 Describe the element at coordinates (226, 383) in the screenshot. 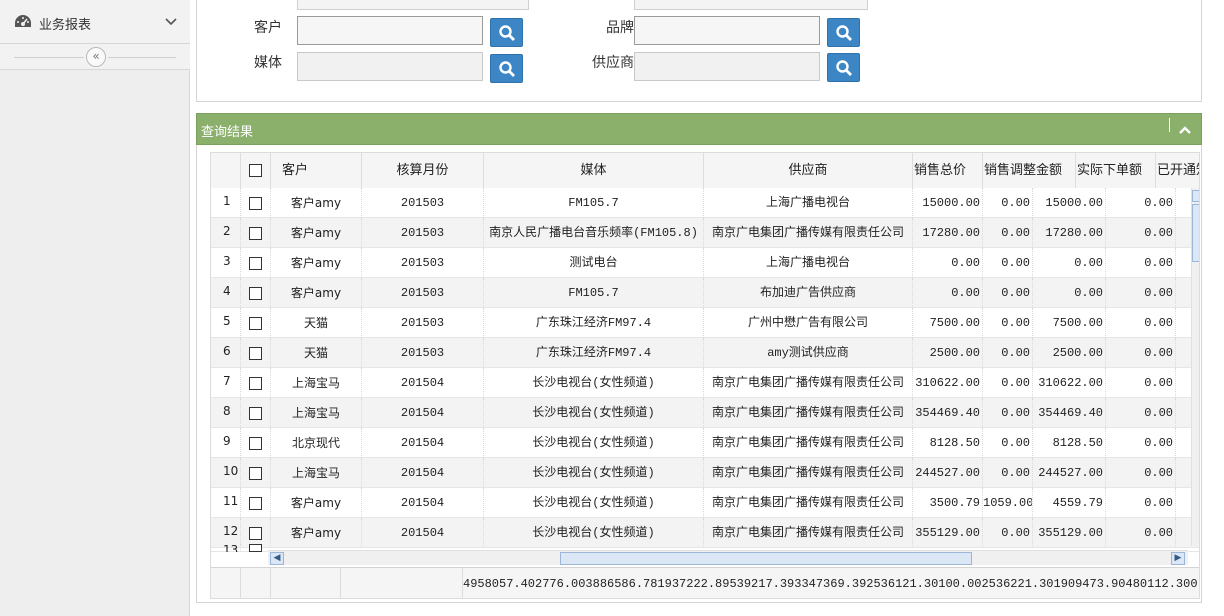

I see `row-number: 7` at that location.